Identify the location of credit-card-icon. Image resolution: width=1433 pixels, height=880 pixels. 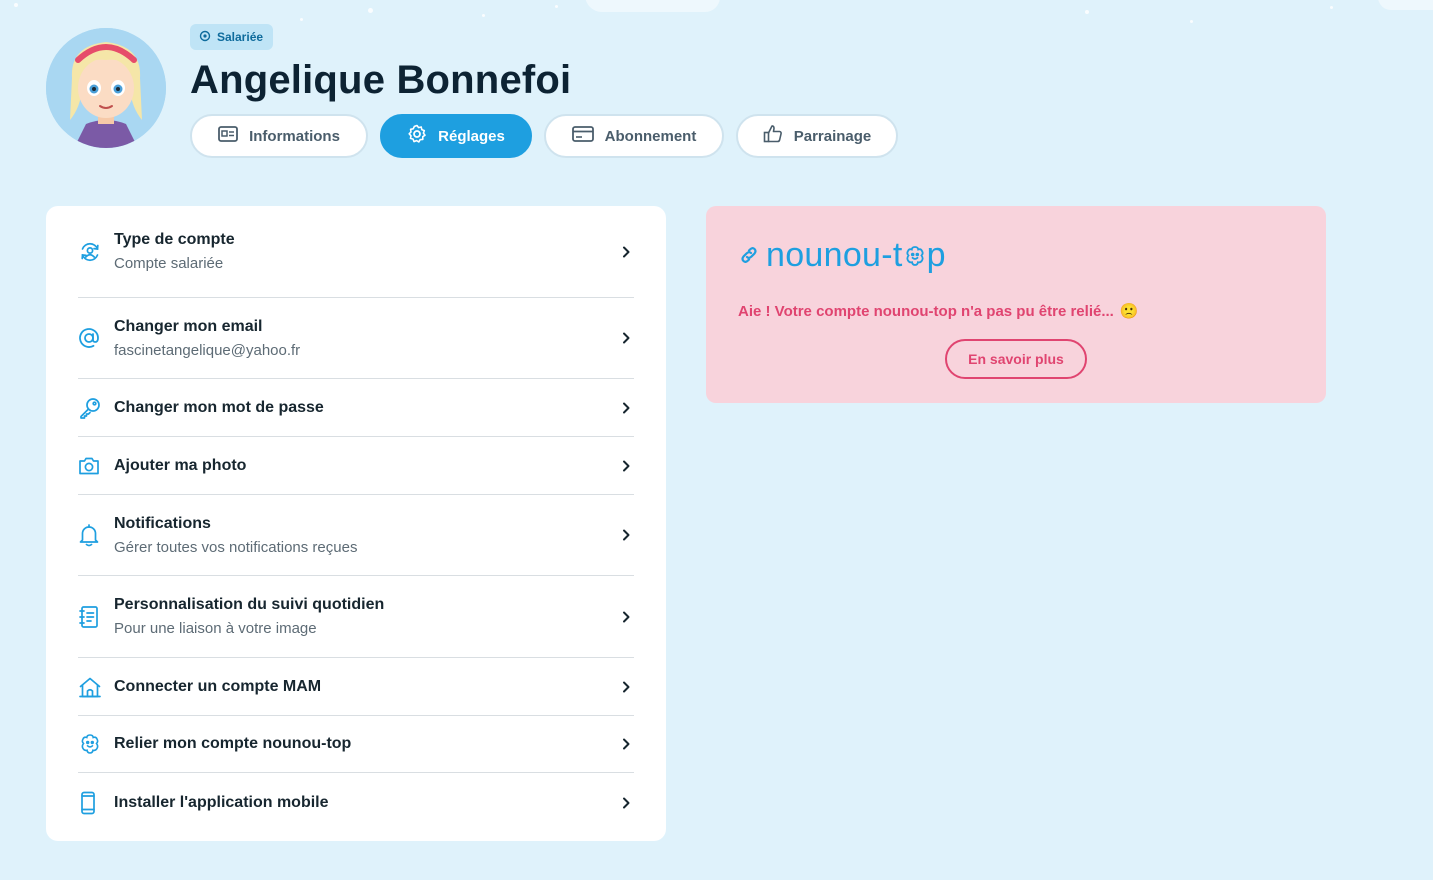
(582, 136).